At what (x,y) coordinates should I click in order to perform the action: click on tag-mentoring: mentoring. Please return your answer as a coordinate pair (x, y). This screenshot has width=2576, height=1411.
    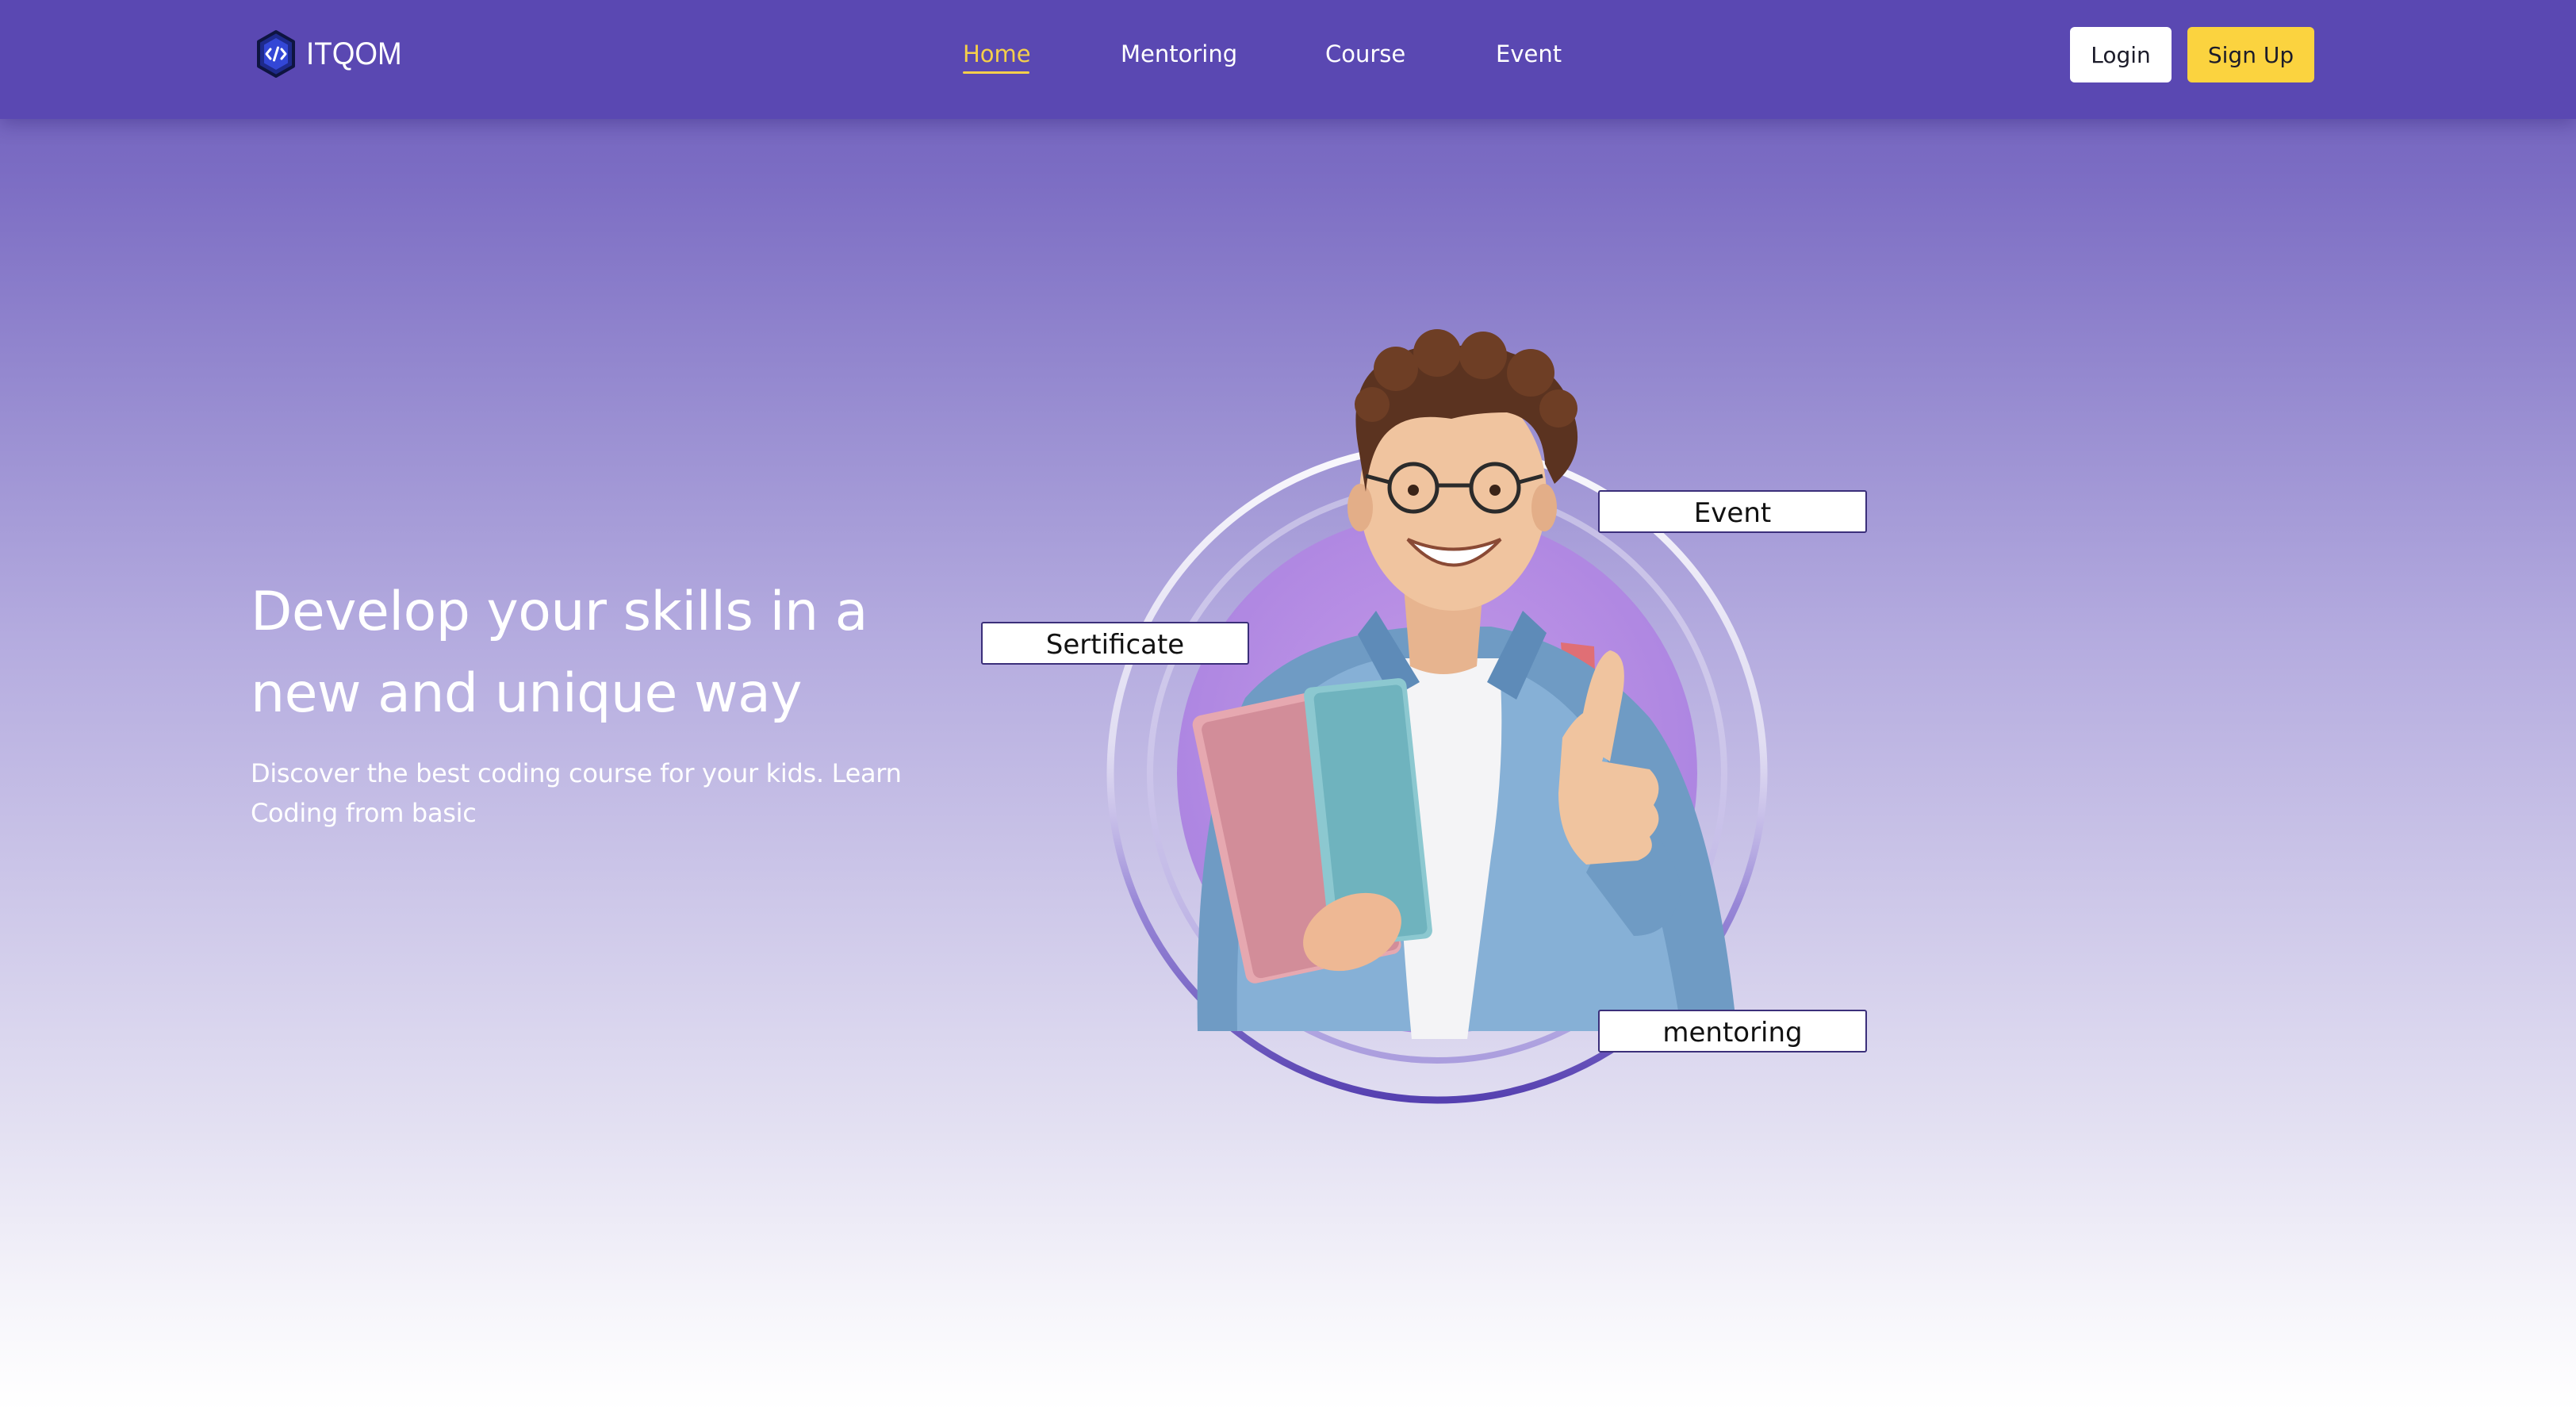
    Looking at the image, I should click on (1733, 1031).